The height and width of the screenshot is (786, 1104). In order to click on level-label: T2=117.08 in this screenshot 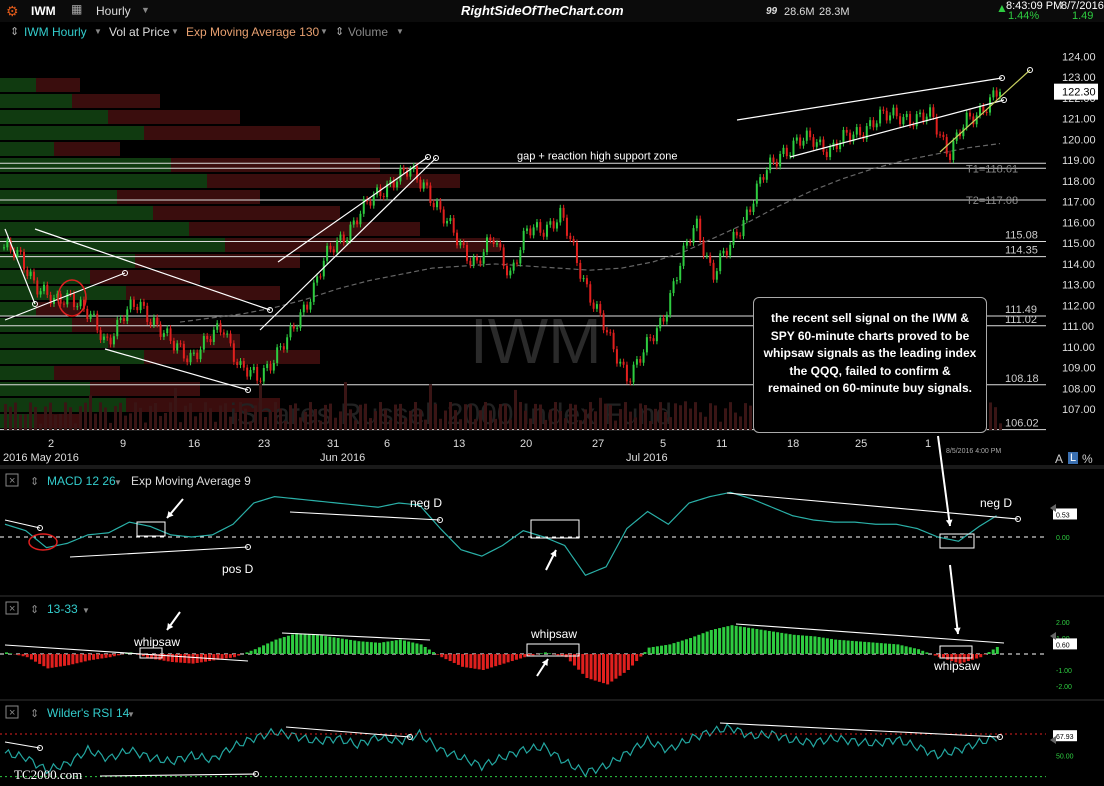, I will do `click(992, 201)`.